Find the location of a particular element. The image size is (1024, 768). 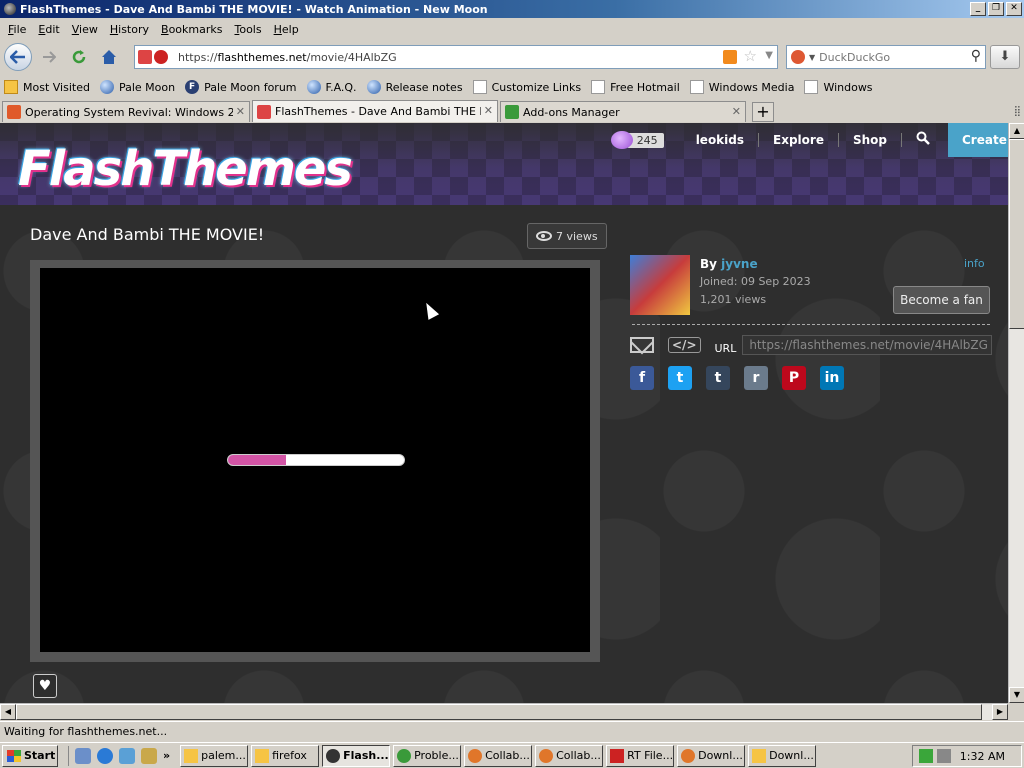

pinterest-icon: P is located at coordinates (794, 378).